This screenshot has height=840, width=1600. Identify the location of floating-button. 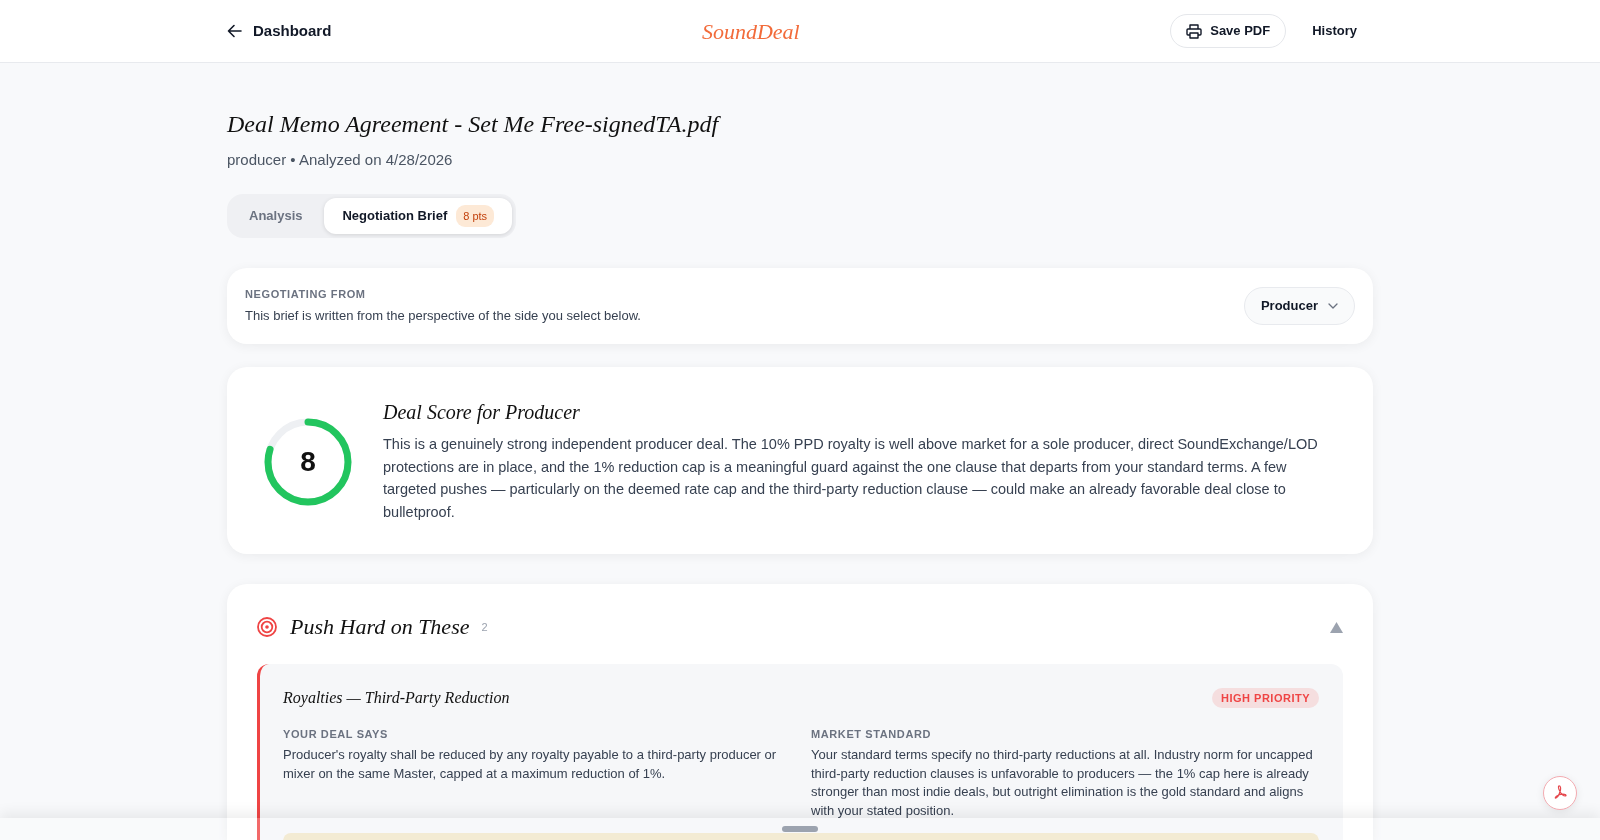
(1560, 793).